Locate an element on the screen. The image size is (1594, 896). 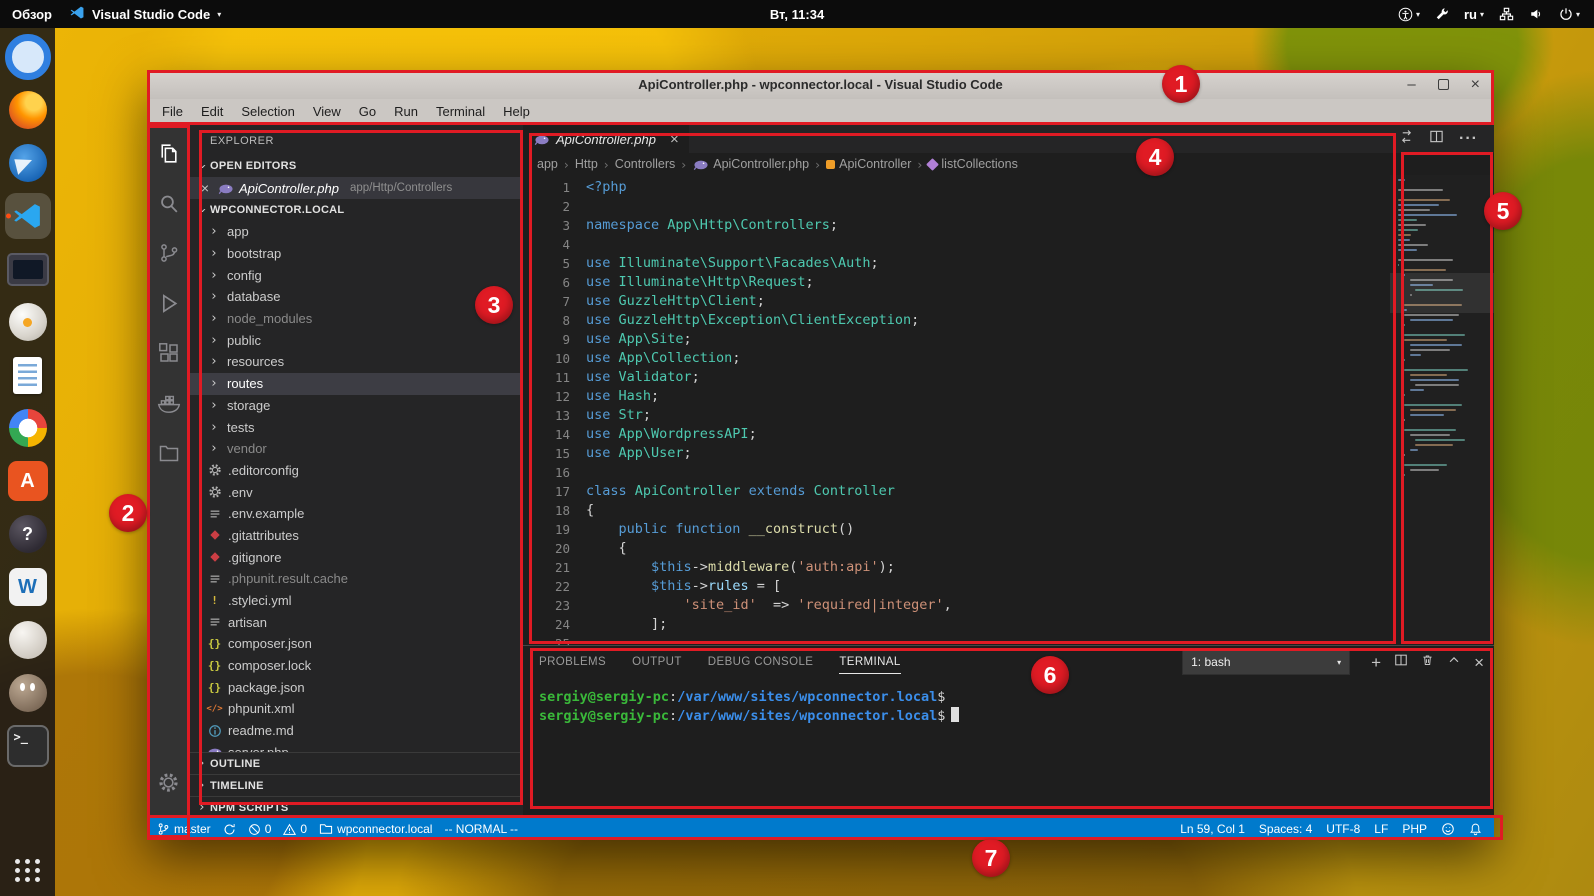
panel-tab-problems: PROBLEMS is located at coordinates (572, 662).